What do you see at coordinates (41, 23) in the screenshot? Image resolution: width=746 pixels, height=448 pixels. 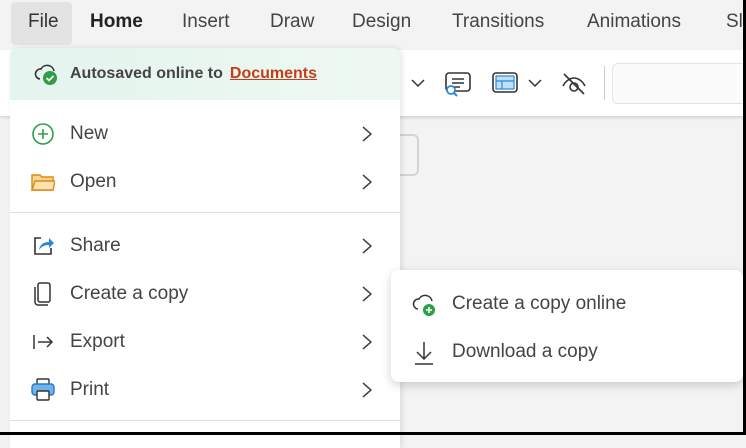 I see `tab-file: File` at bounding box center [41, 23].